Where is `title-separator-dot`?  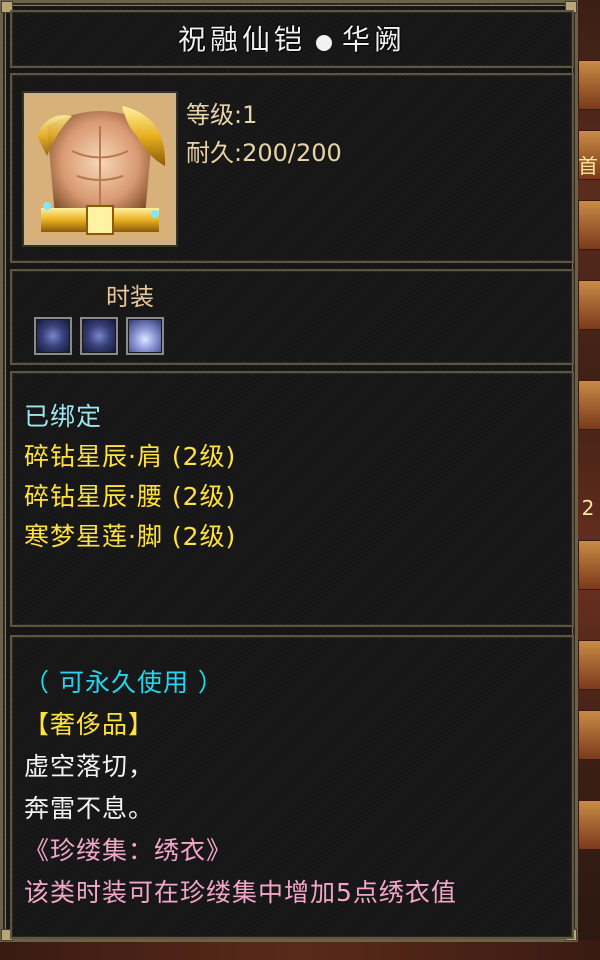 title-separator-dot is located at coordinates (324, 42).